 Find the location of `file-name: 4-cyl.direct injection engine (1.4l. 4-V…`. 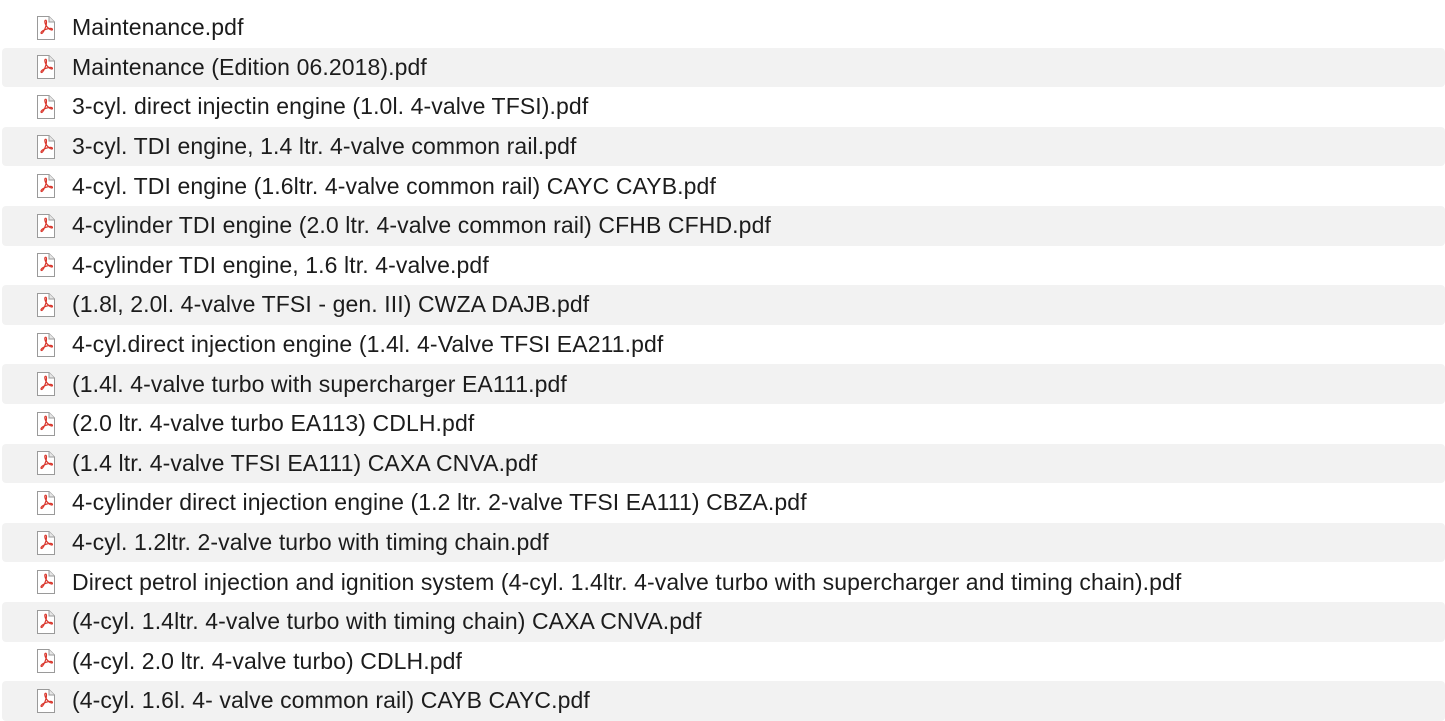

file-name: 4-cyl.direct injection engine (1.4l. 4-V… is located at coordinates (368, 344).